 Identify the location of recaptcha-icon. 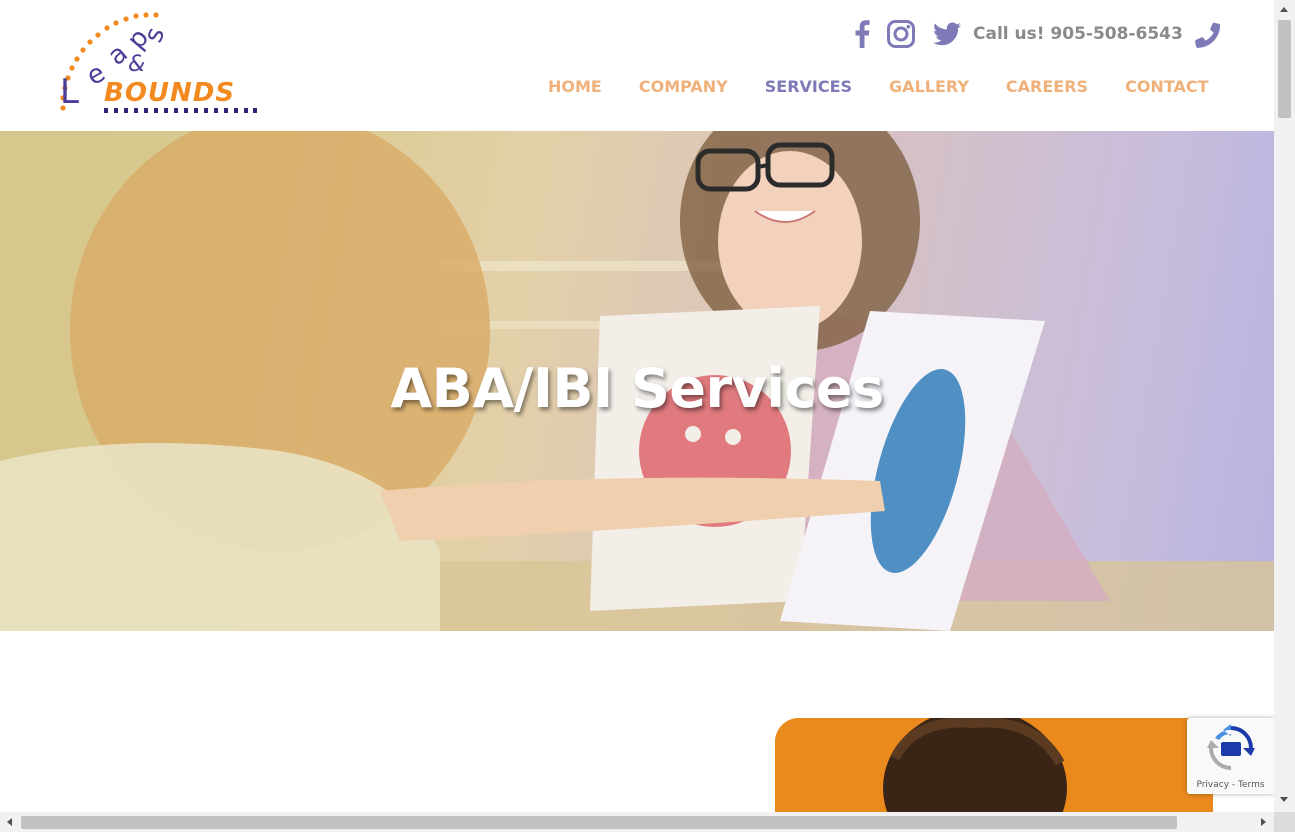
(1231, 747).